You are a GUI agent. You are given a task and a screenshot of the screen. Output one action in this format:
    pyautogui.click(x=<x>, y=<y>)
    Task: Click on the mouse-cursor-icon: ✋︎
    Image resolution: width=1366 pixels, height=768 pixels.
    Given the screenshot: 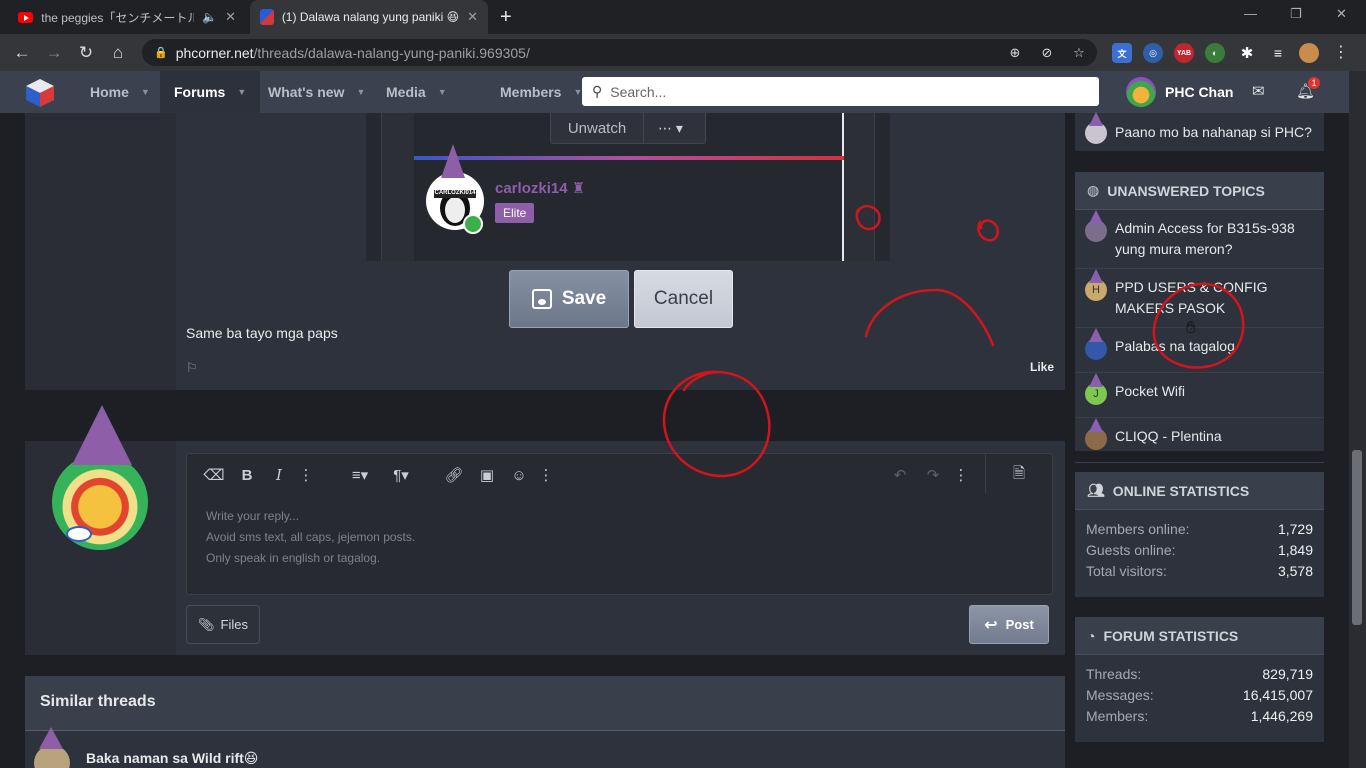 What is the action you would take?
    pyautogui.click(x=1191, y=327)
    